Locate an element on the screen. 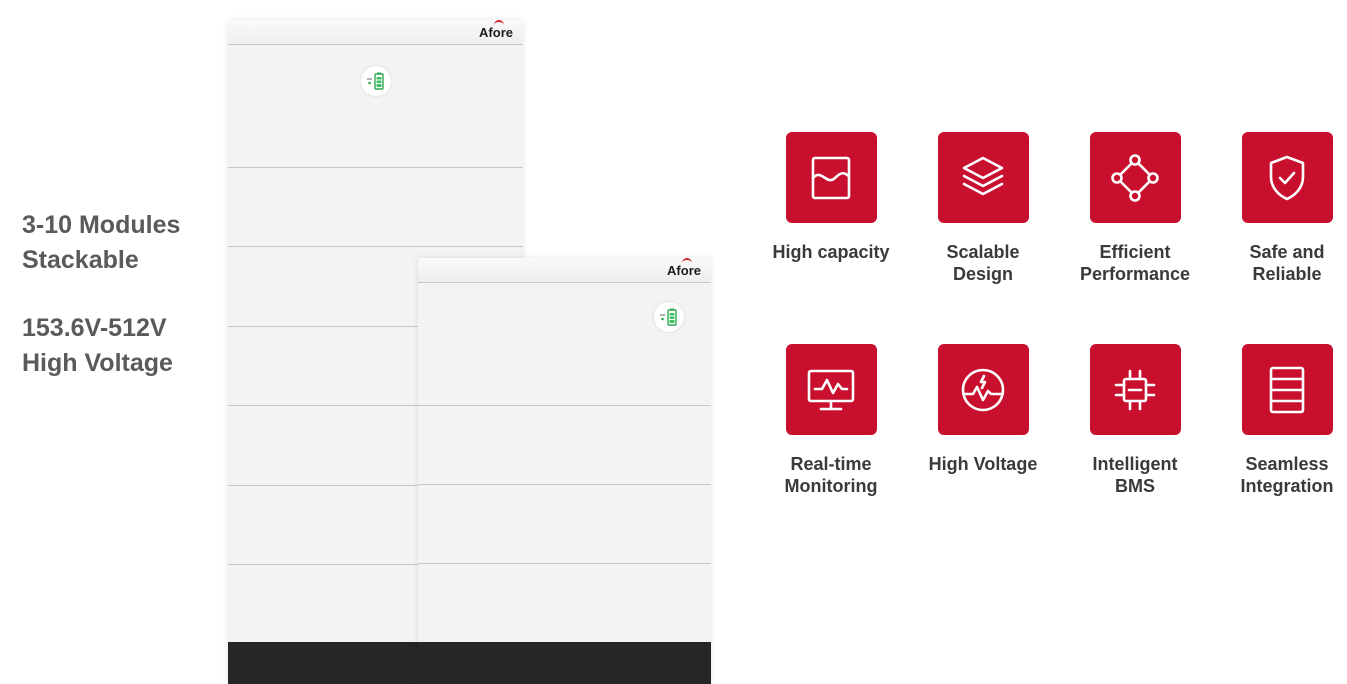 Image resolution: width=1347 pixels, height=684 pixels. feature-label: Seamless Integration is located at coordinates (1287, 475).